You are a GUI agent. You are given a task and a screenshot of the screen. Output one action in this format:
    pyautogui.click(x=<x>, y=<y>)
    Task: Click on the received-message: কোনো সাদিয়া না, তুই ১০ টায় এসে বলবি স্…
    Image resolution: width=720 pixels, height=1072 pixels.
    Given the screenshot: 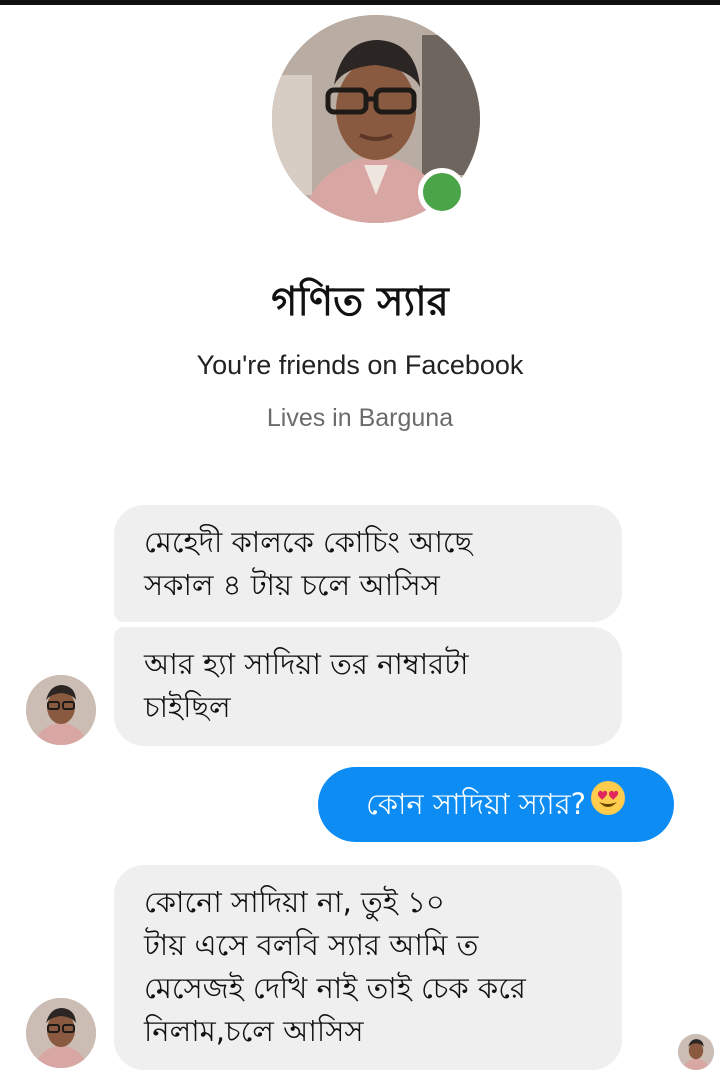 What is the action you would take?
    pyautogui.click(x=368, y=967)
    